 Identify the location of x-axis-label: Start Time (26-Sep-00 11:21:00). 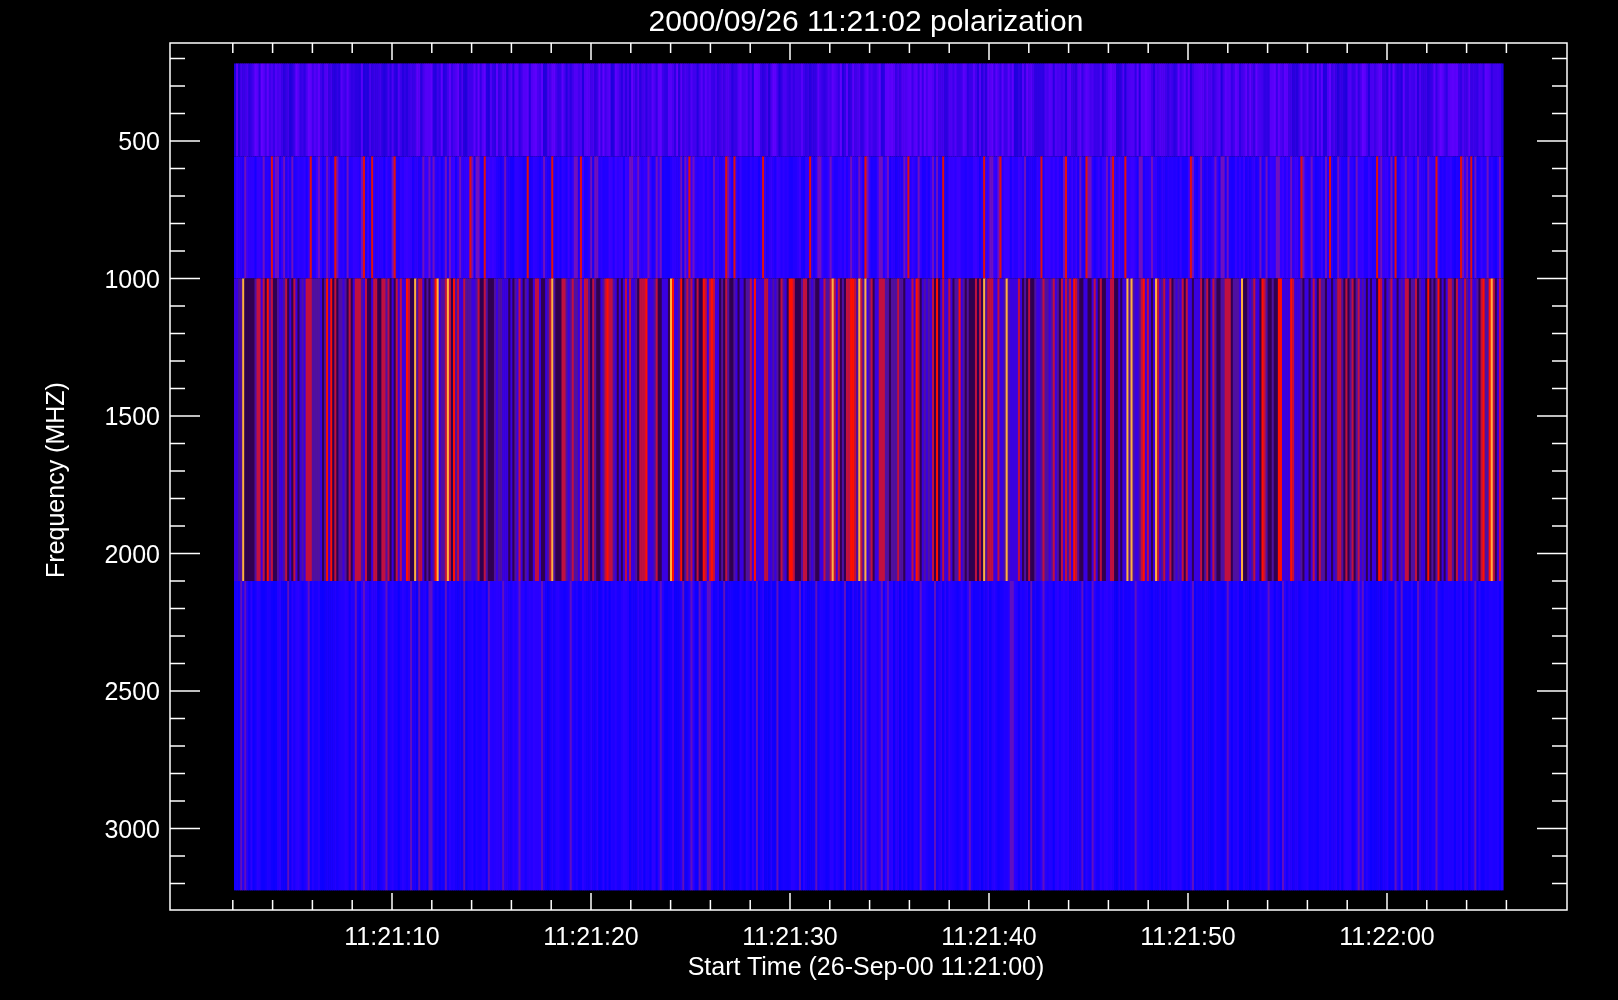
(866, 966).